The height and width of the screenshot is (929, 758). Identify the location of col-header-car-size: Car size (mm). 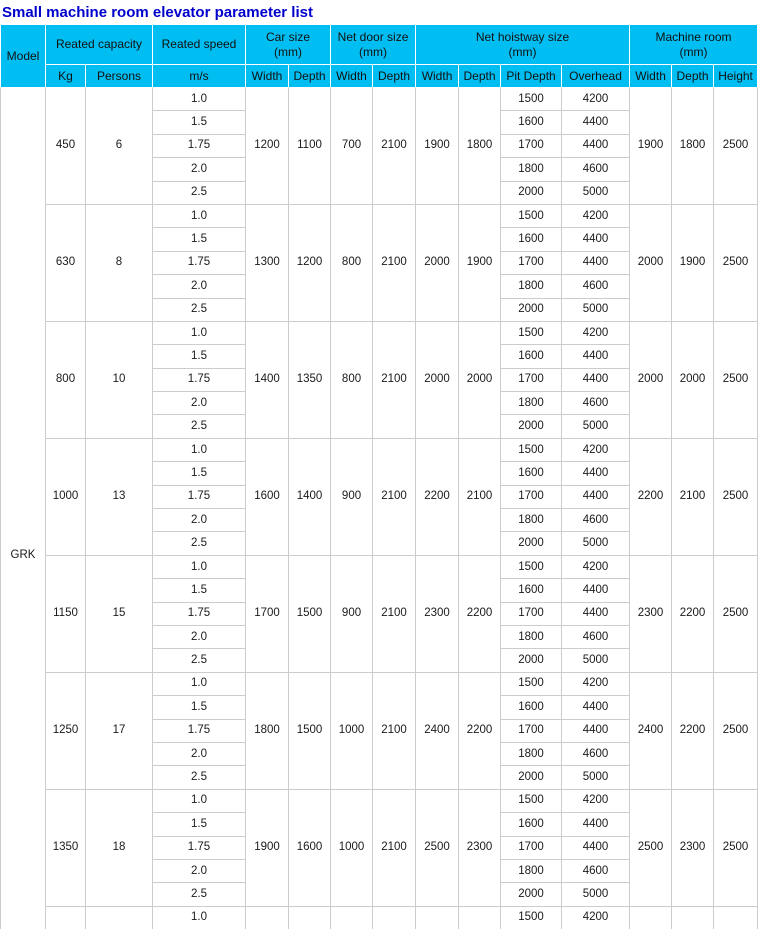
(288, 44).